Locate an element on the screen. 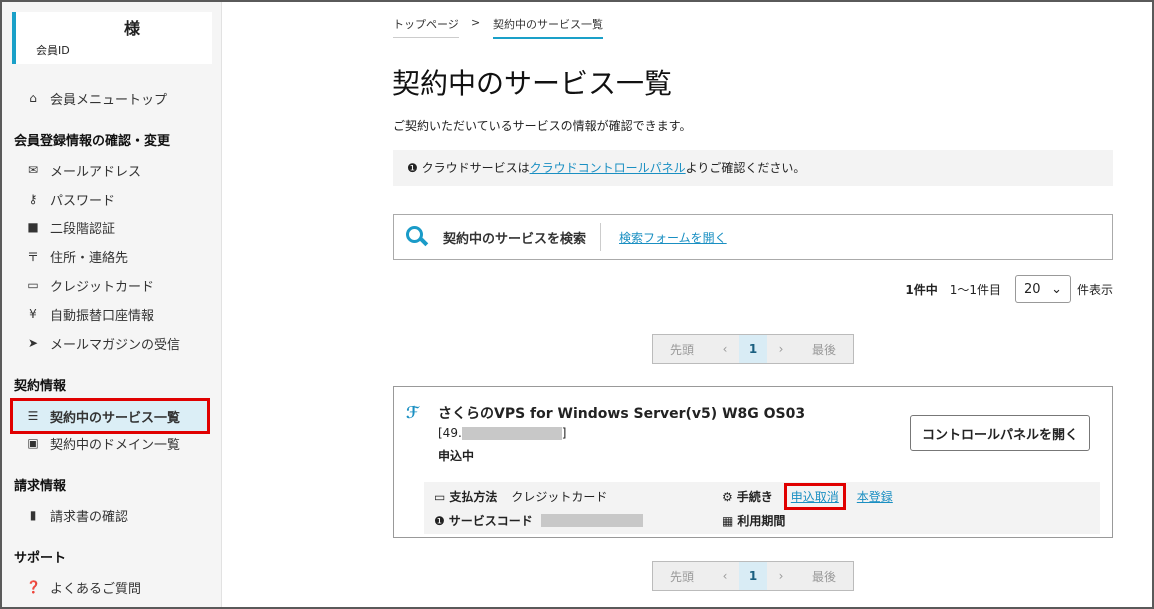 The image size is (1154, 609). sidebar-item-address: 〒 住所・連絡先 is located at coordinates (113, 256).